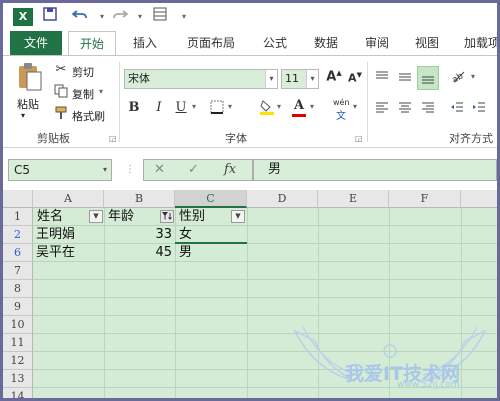 The width and height of the screenshot is (500, 401). What do you see at coordinates (69, 253) in the screenshot?
I see `table-cell: 吴平在` at bounding box center [69, 253].